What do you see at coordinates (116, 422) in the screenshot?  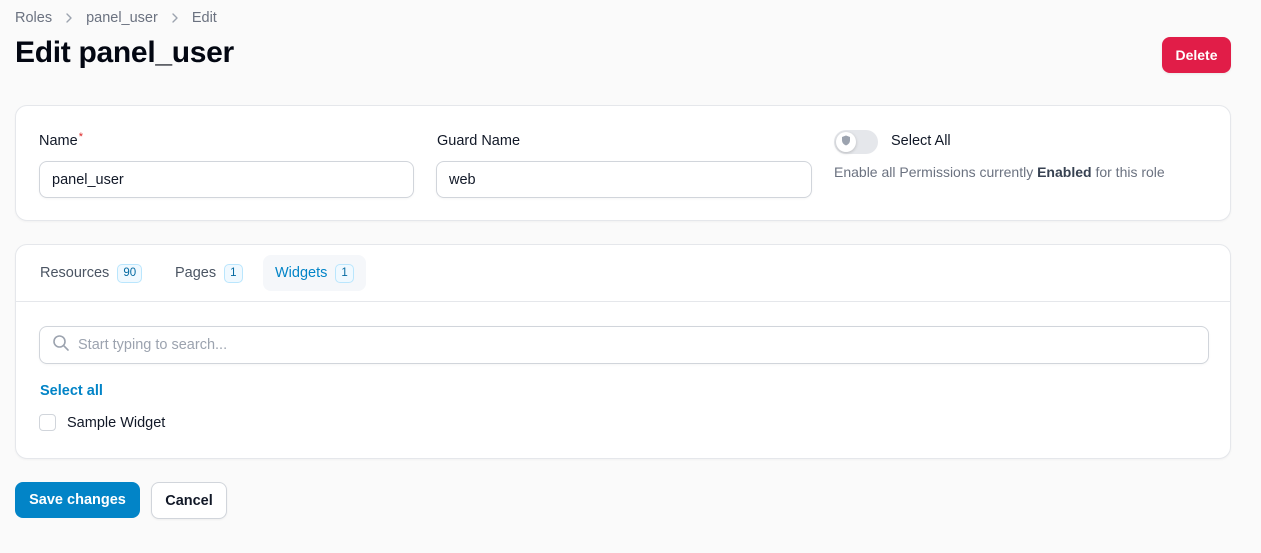 I see `sample-widget-label: Sample Widget` at bounding box center [116, 422].